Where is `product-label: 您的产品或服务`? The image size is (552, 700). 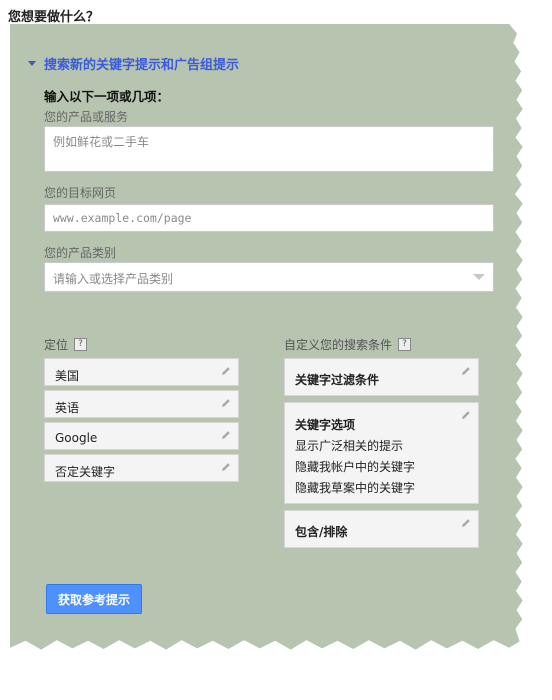 product-label: 您的产品或服务 is located at coordinates (86, 117).